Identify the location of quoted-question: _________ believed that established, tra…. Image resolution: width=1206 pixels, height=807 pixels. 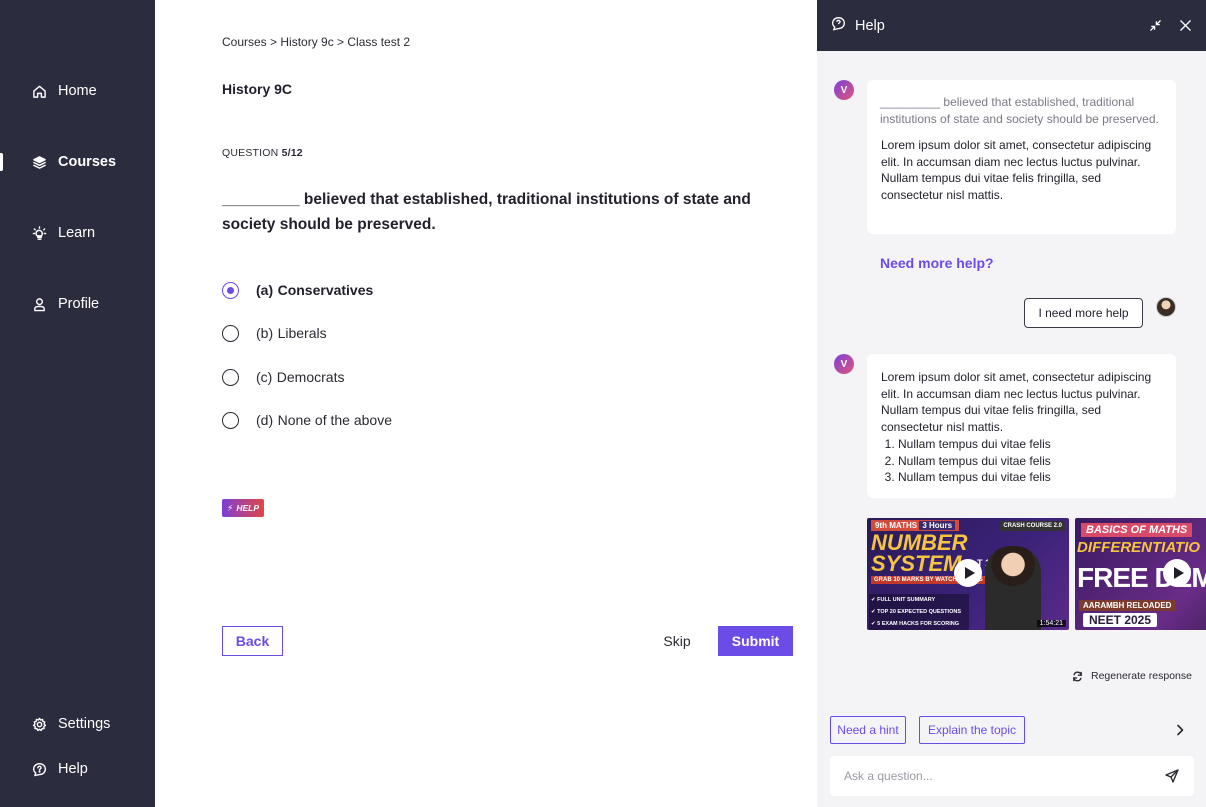
(1019, 110).